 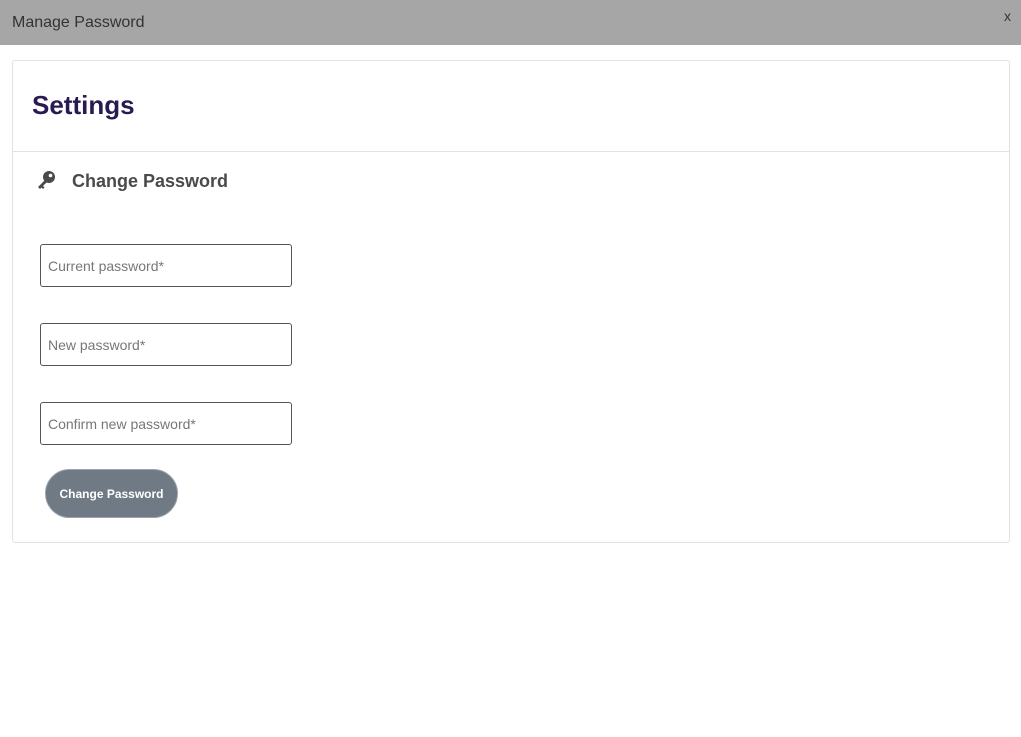 What do you see at coordinates (150, 181) in the screenshot?
I see `section-title: Change Password` at bounding box center [150, 181].